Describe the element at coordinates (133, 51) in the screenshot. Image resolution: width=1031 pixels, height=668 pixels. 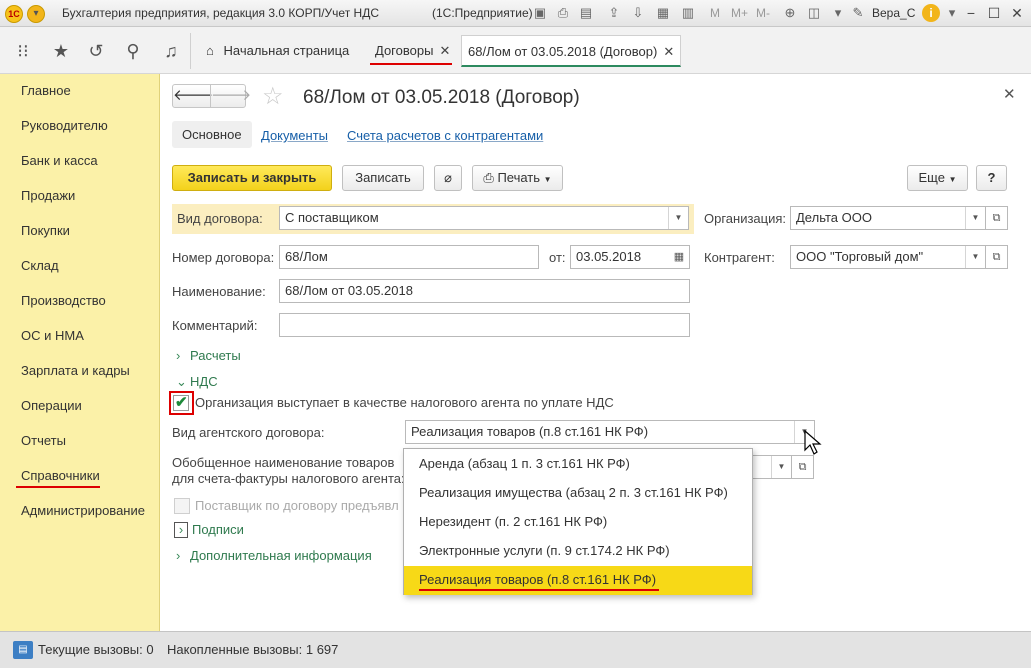
I see `search-icon: ⚲` at that location.